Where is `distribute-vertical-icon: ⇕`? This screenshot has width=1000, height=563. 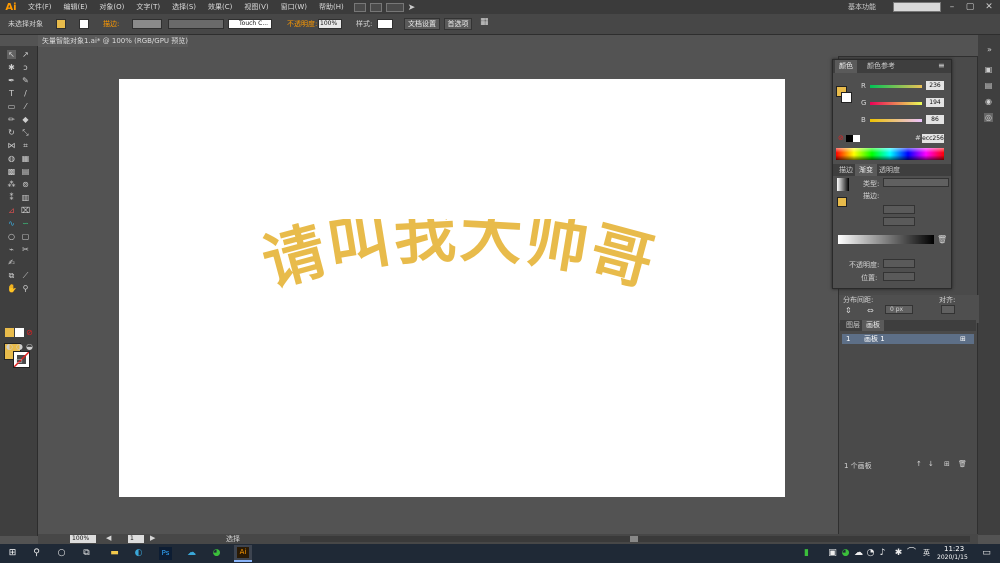
distribute-vertical-icon: ⇕ is located at coordinates (848, 310).